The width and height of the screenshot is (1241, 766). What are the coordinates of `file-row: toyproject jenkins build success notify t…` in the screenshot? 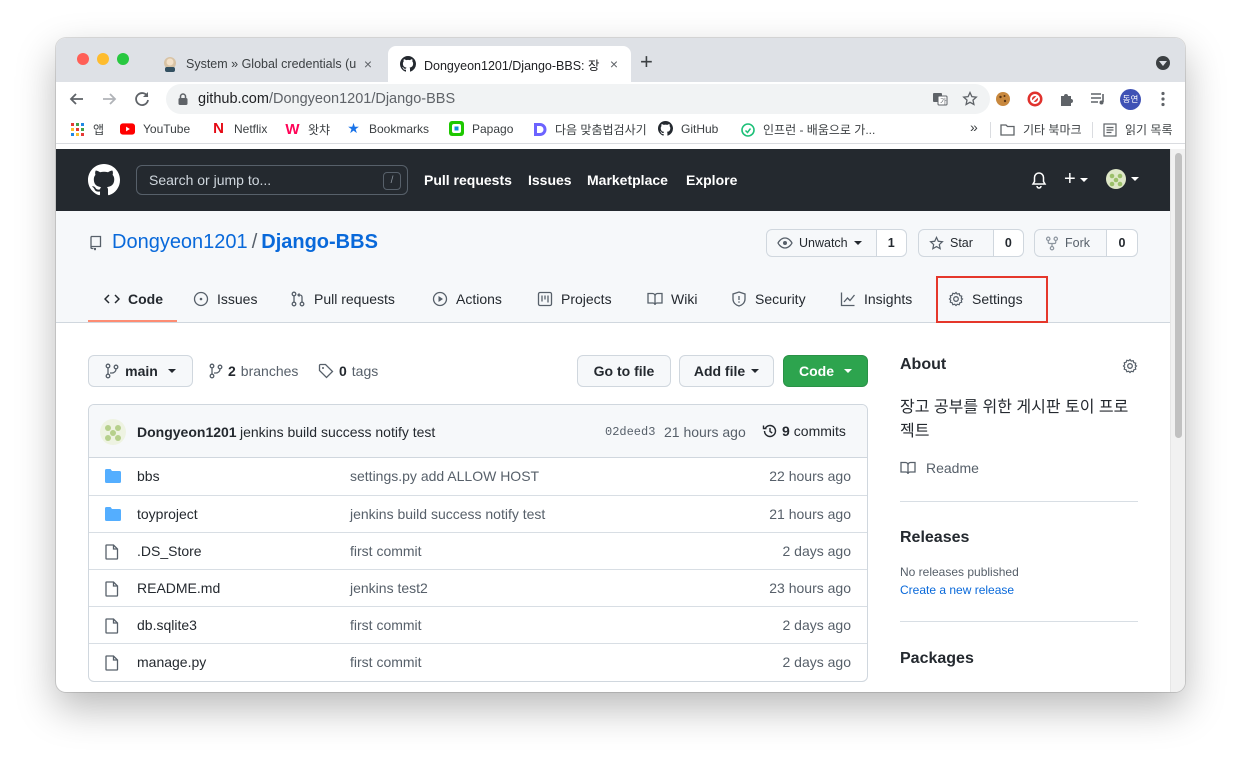 It's located at (478, 513).